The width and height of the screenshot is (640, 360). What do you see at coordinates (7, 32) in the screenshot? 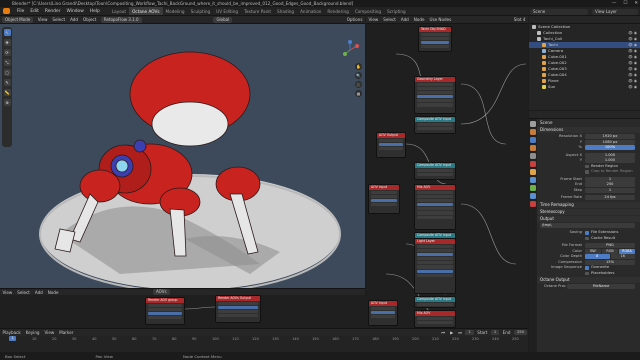
I see `select-tool-icon: ↖` at bounding box center [7, 32].